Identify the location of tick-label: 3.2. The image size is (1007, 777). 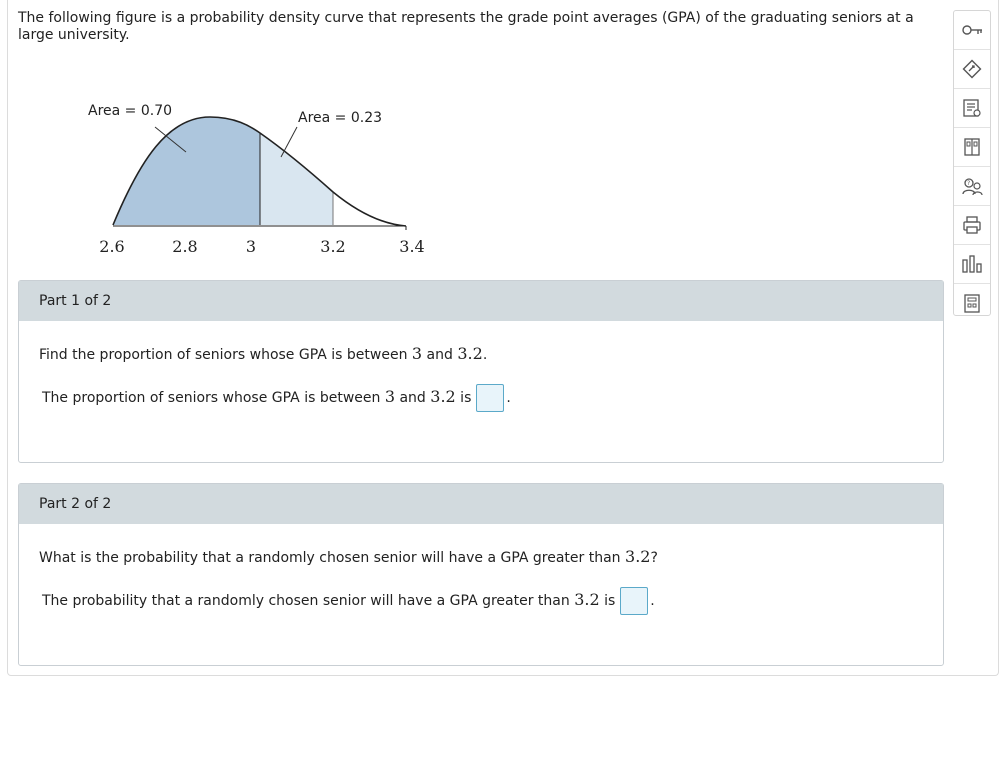
(332, 246).